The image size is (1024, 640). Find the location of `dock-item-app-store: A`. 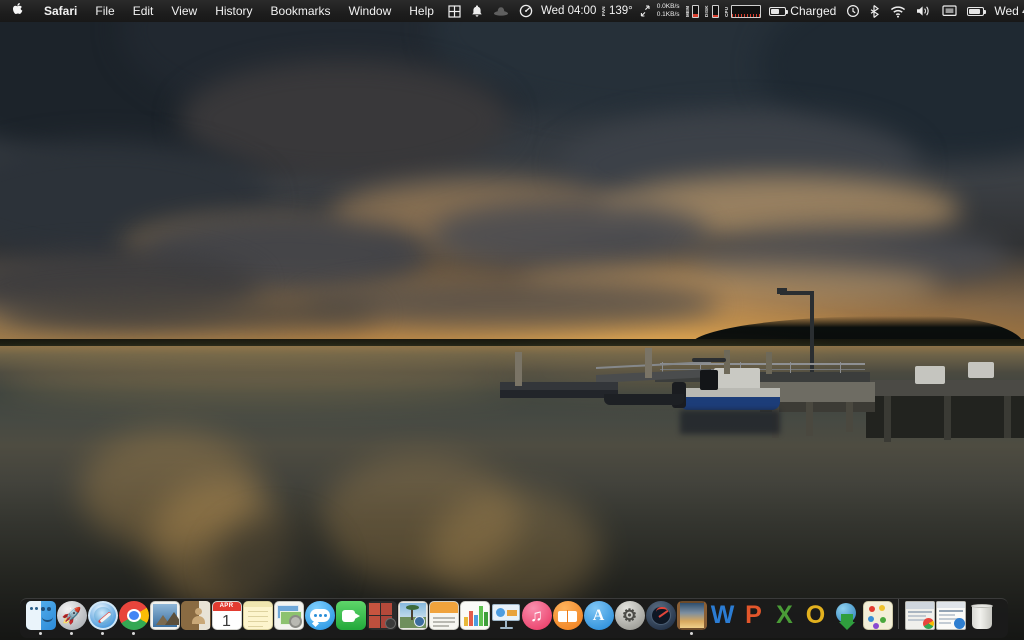

dock-item-app-store: A is located at coordinates (598, 618).